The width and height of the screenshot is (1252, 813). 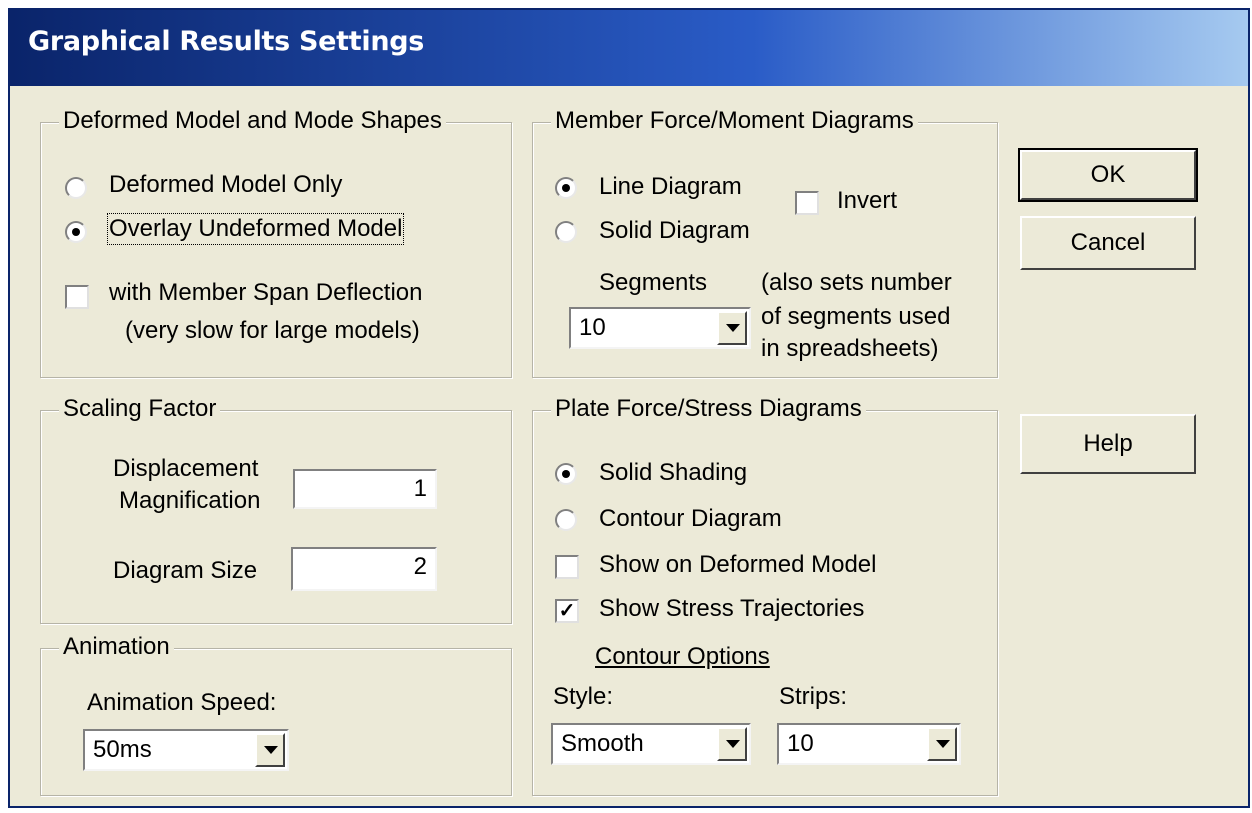 What do you see at coordinates (583, 696) in the screenshot?
I see `style-label: Style:` at bounding box center [583, 696].